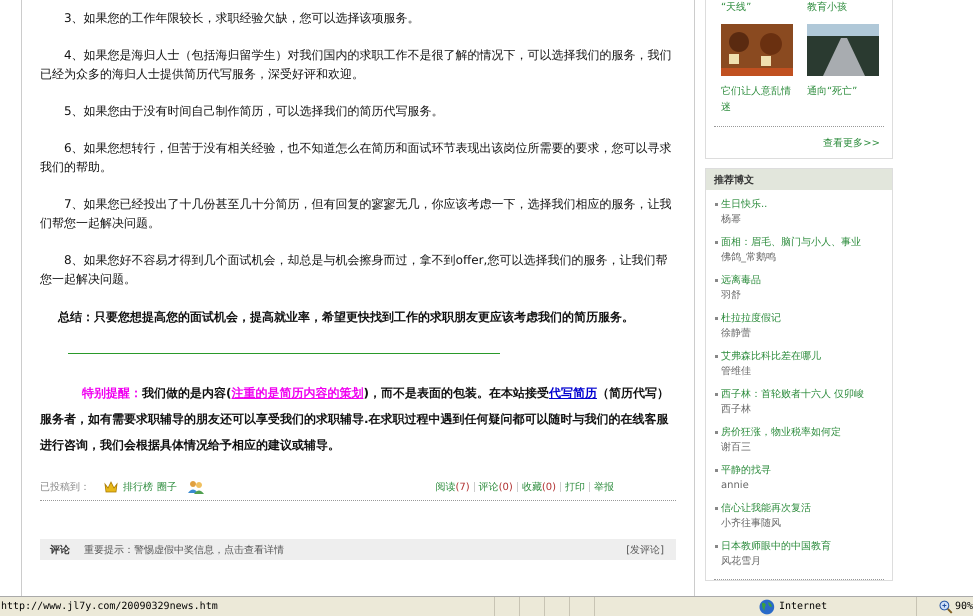  What do you see at coordinates (766, 523) in the screenshot?
I see `author-link: 小齐往事随风` at bounding box center [766, 523].